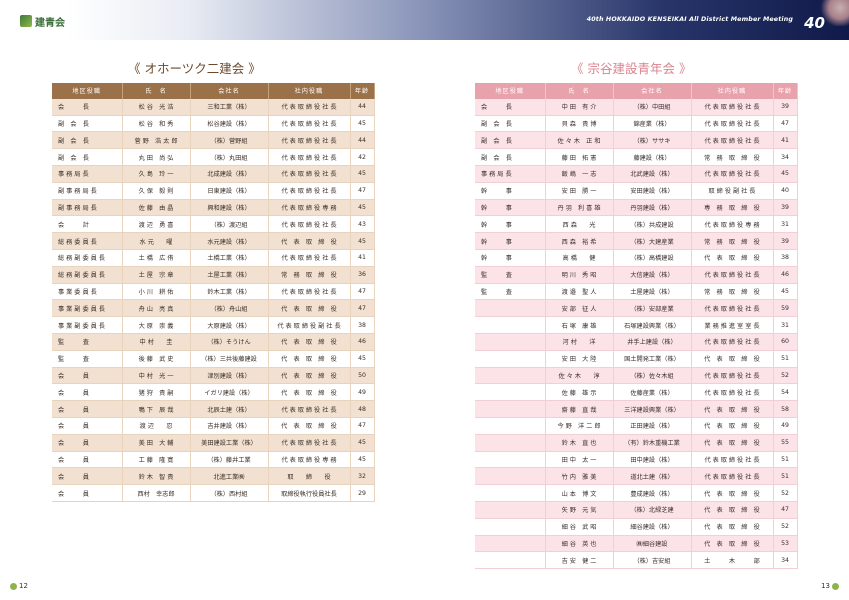 The image size is (849, 600). What do you see at coordinates (87, 191) in the screenshot?
I see `role-cell: 副 事 務 局 長` at bounding box center [87, 191].